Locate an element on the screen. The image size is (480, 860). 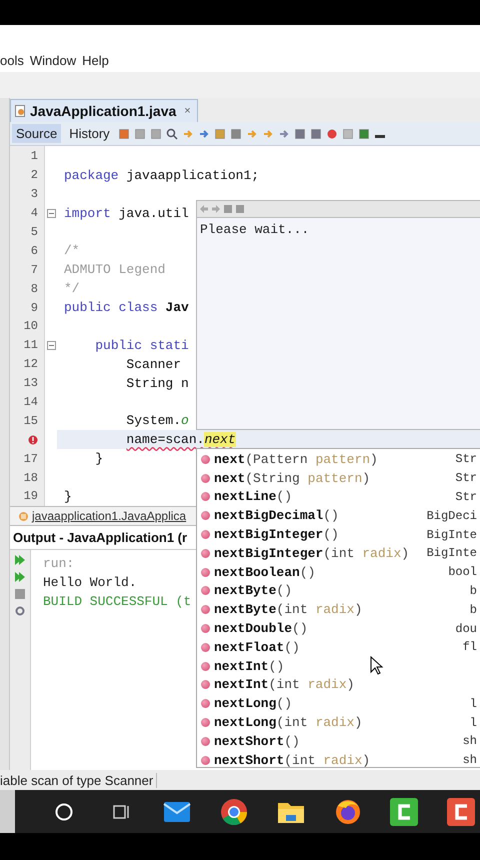
code-line: Scanner is located at coordinates (153, 364).